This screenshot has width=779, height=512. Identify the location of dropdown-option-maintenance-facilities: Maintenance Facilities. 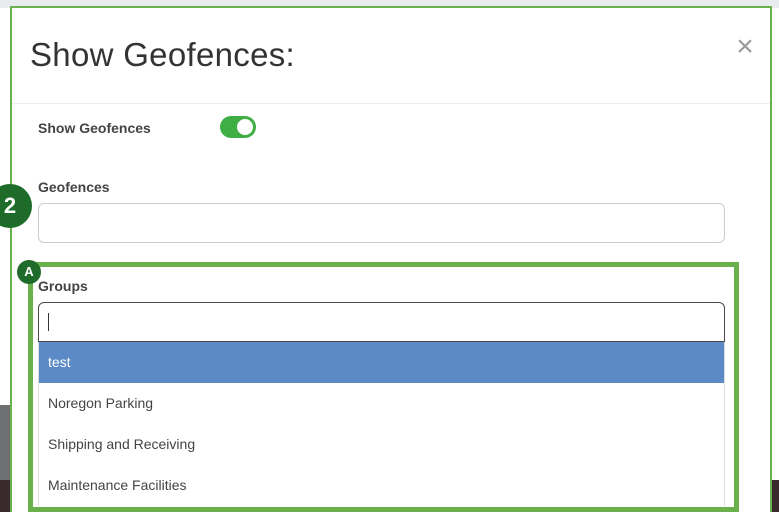
(381, 485).